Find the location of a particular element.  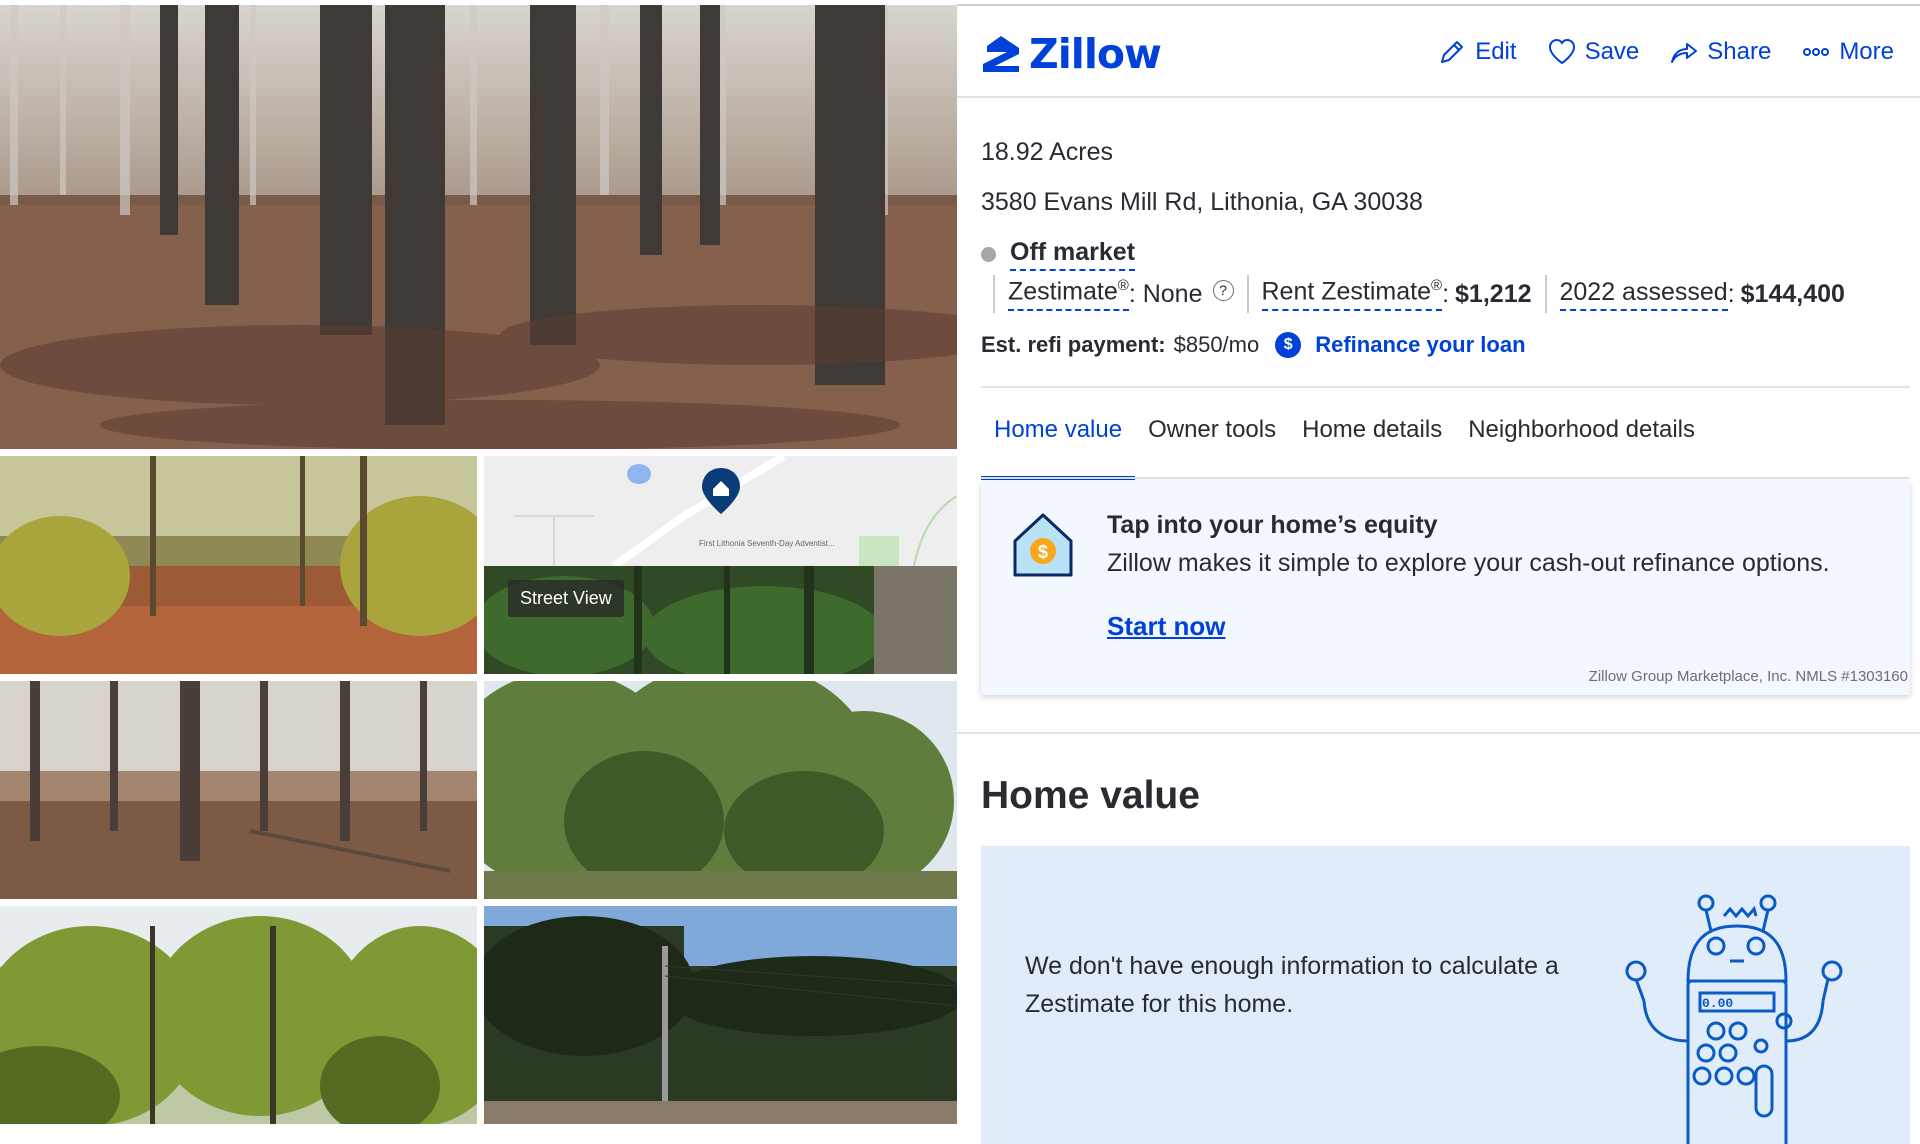

tab-owner-tools: Owner tools is located at coordinates (1212, 448).